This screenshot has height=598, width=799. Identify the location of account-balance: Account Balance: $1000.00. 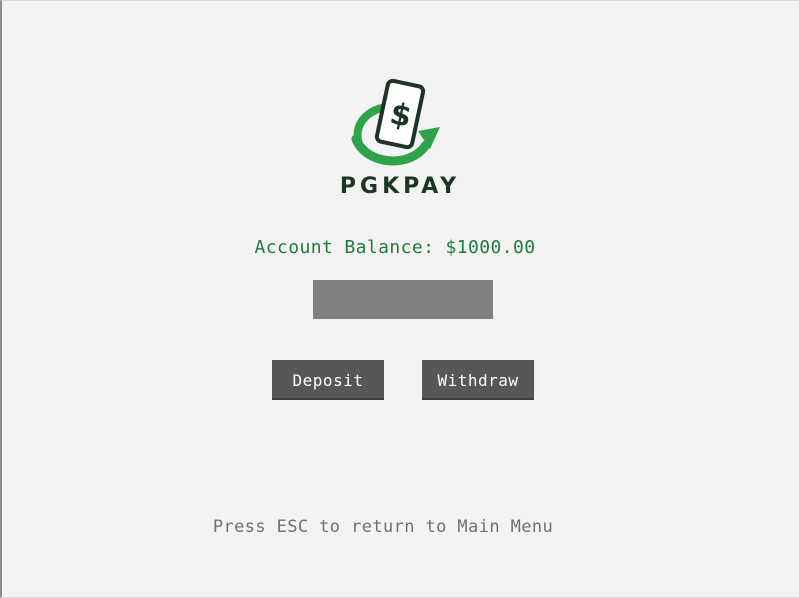
(395, 247).